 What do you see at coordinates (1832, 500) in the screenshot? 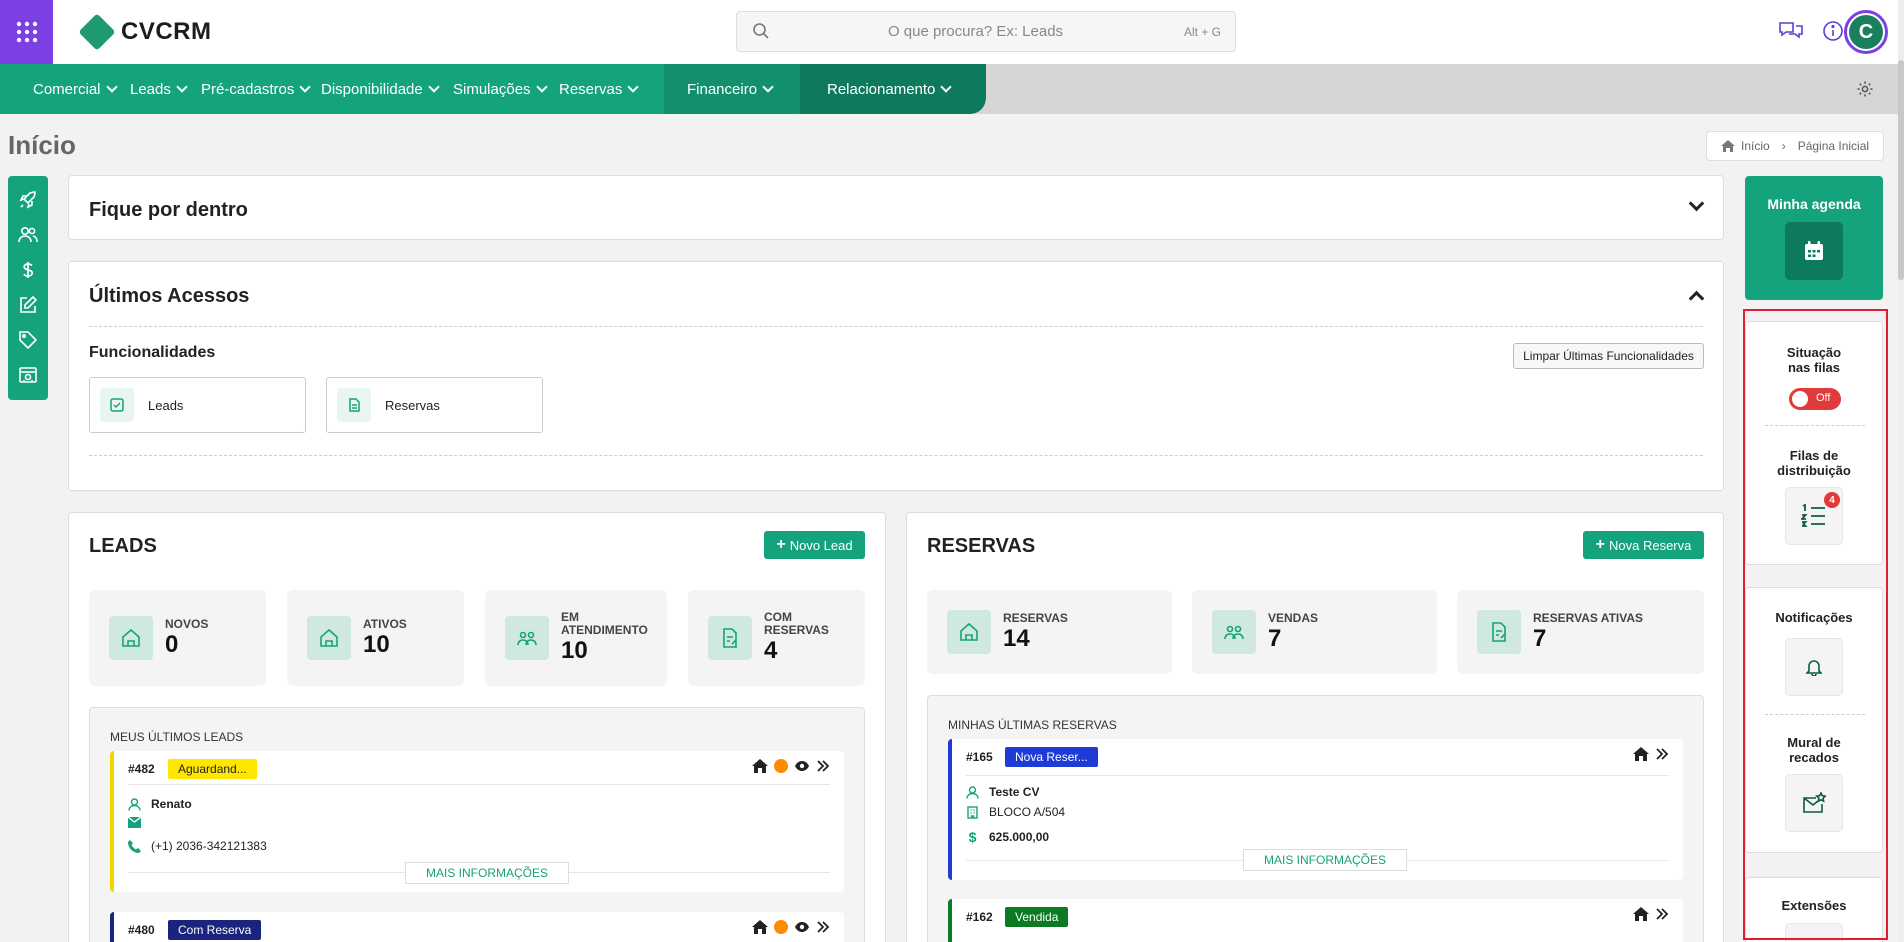
I see `filas-badge: 4` at bounding box center [1832, 500].